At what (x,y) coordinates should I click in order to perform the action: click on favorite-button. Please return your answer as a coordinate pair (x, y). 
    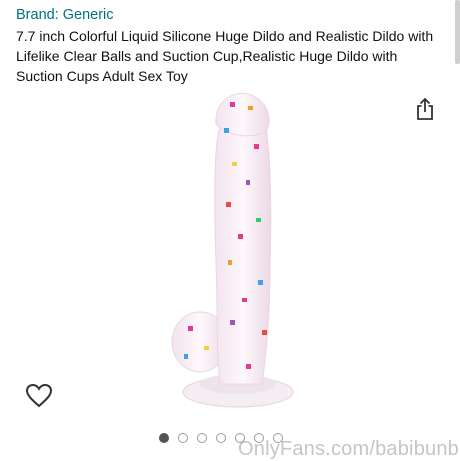
    Looking at the image, I should click on (39, 396).